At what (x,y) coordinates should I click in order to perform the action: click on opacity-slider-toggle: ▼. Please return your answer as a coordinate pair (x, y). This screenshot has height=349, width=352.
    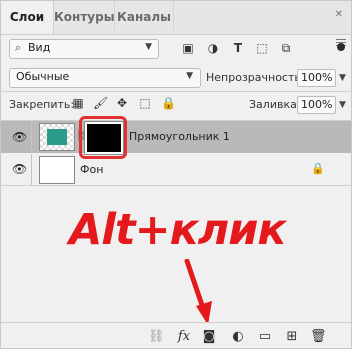
    Looking at the image, I should click on (342, 78).